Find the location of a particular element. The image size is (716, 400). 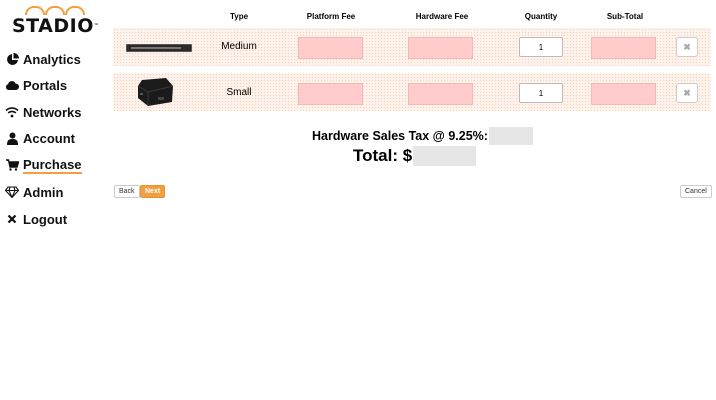

order-total: Total: $ is located at coordinates (415, 156).